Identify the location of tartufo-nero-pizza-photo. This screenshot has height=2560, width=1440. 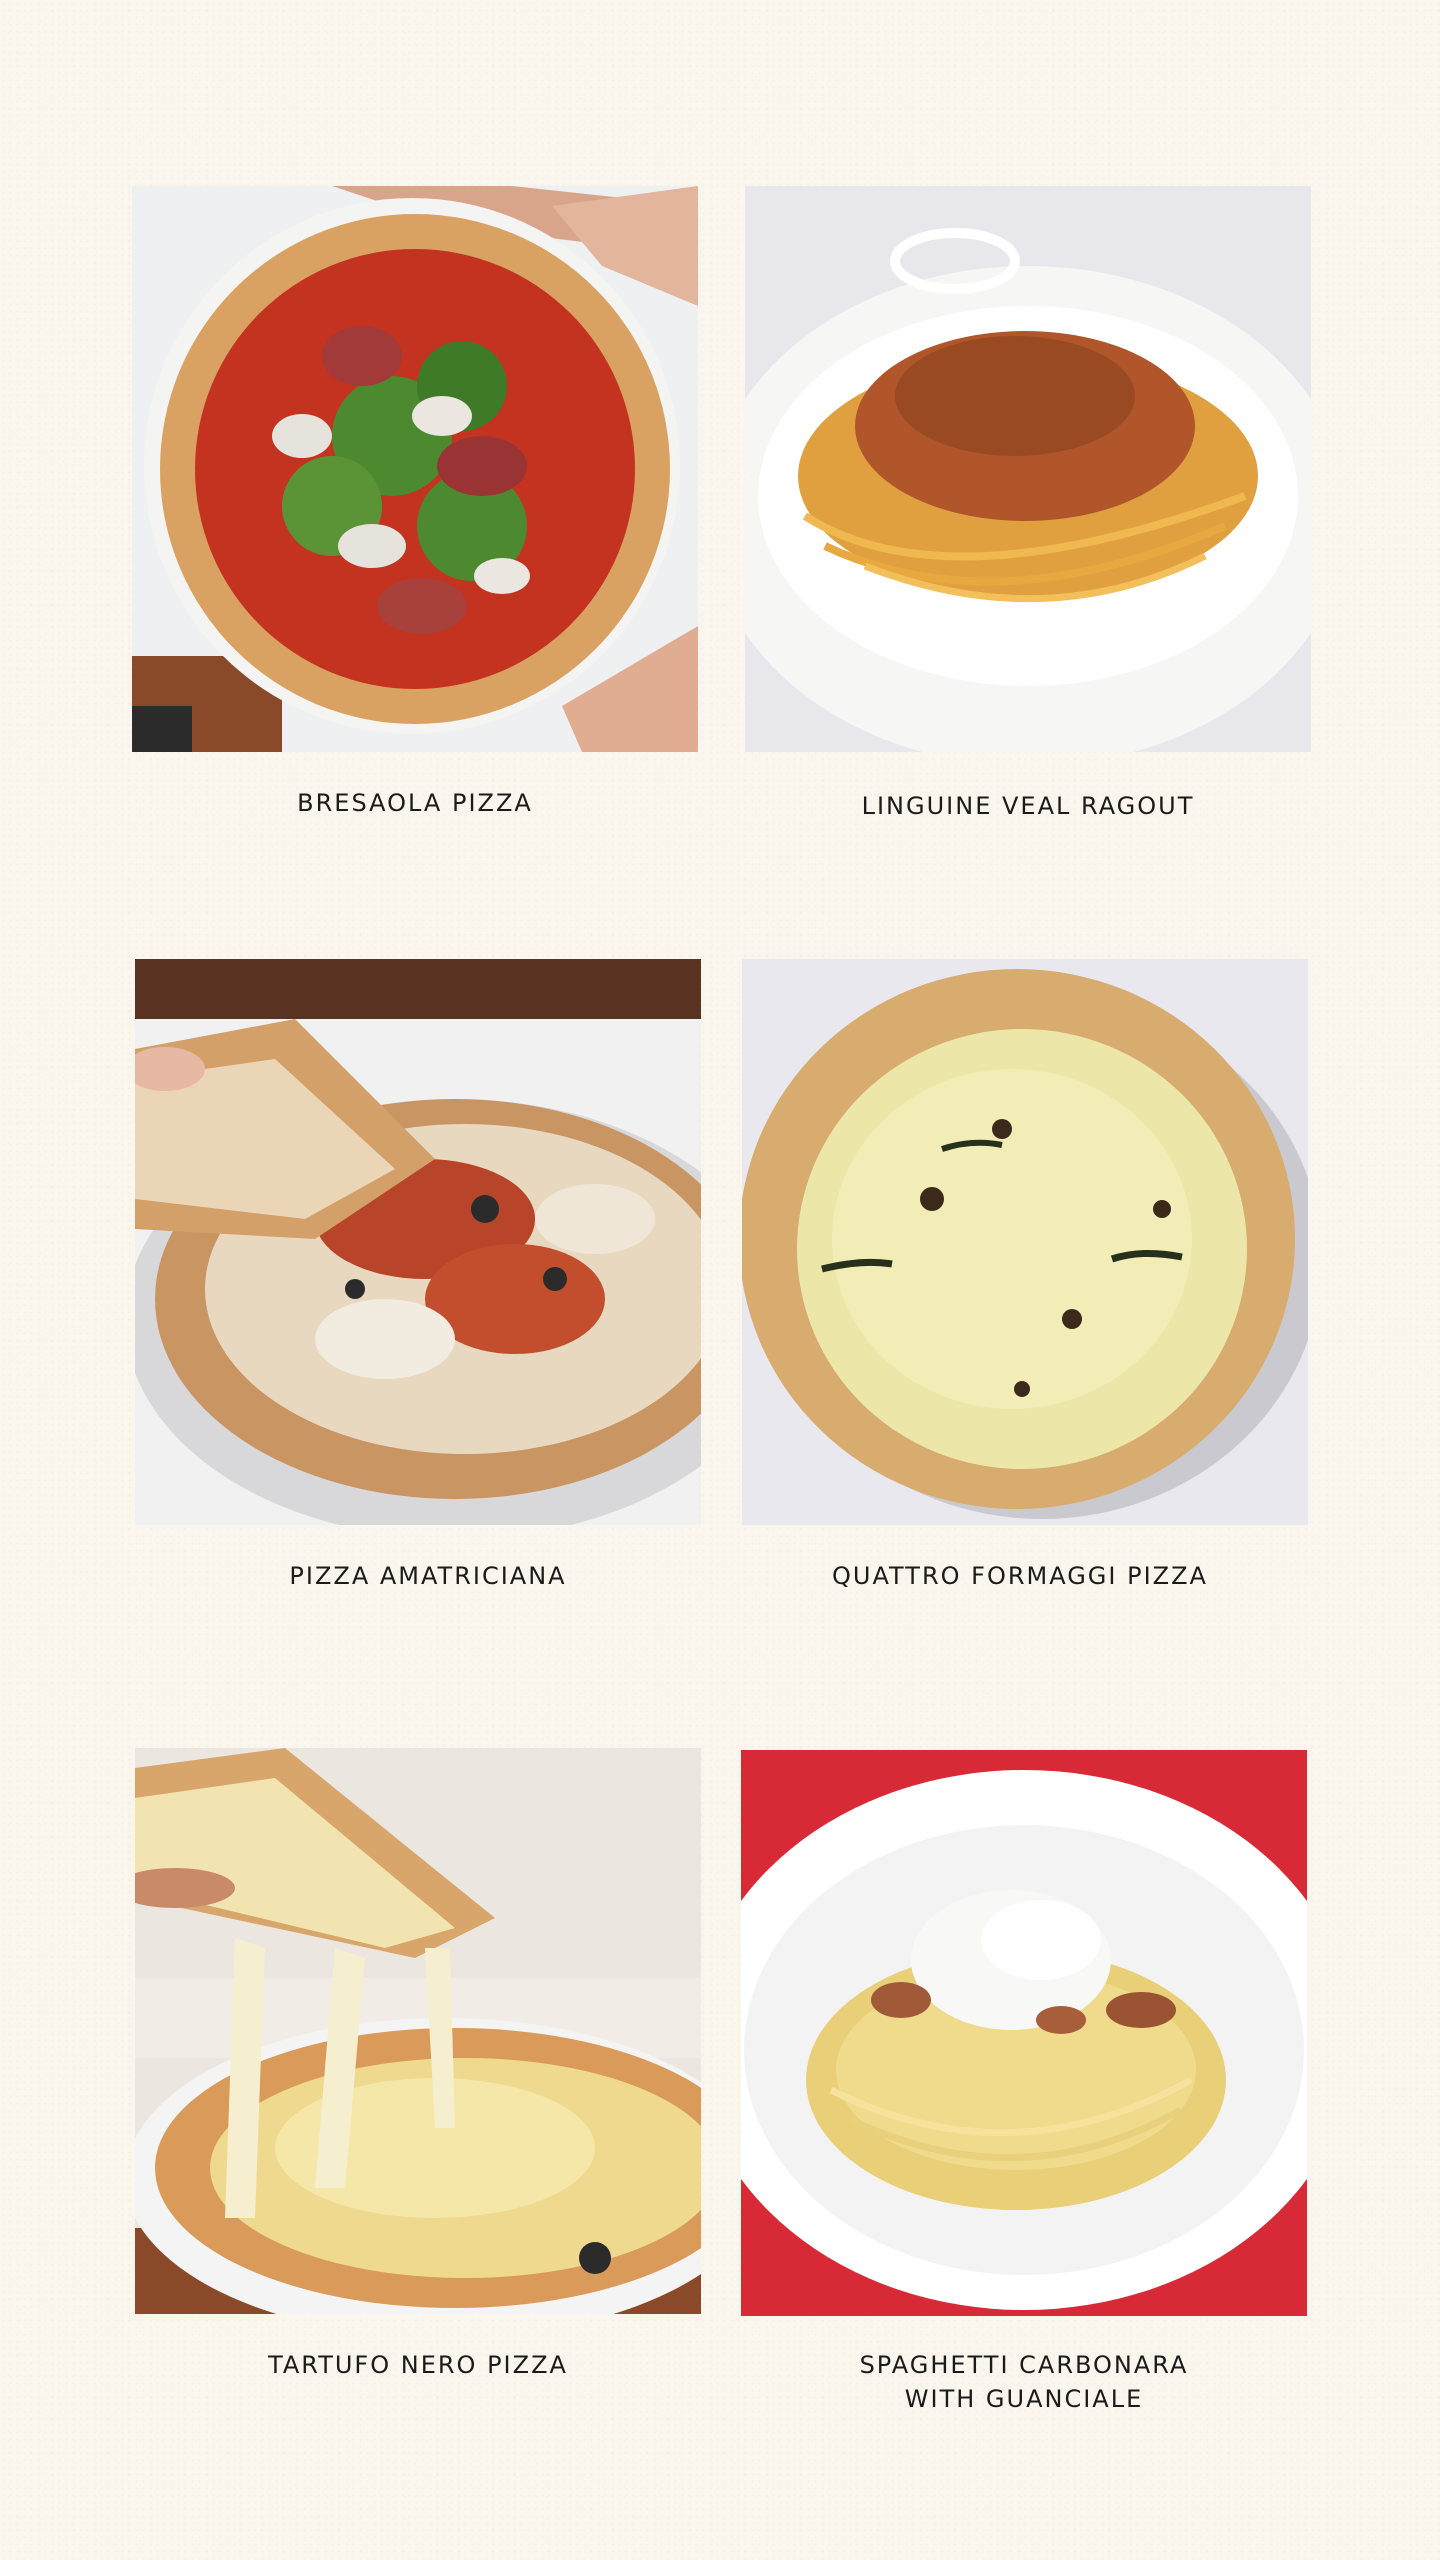
(418, 2031).